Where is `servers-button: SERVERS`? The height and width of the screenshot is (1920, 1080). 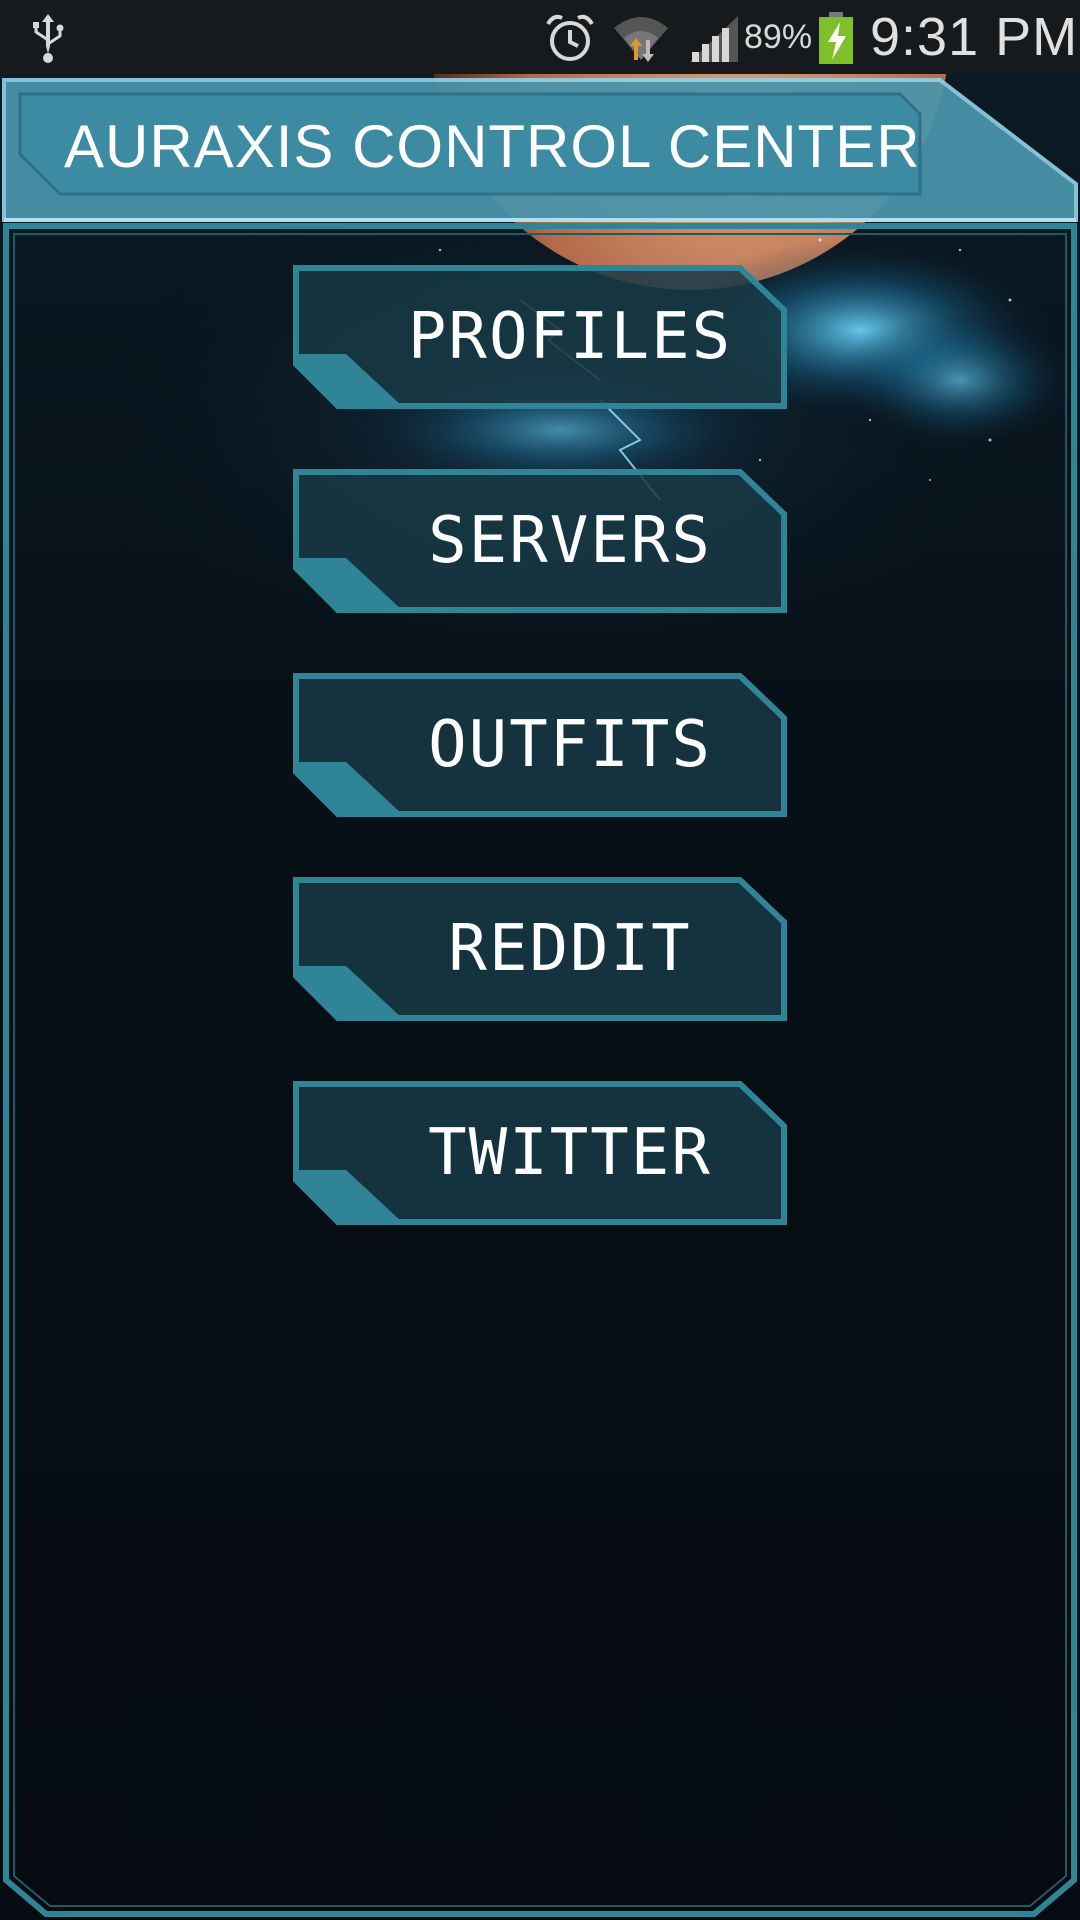 servers-button: SERVERS is located at coordinates (540, 541).